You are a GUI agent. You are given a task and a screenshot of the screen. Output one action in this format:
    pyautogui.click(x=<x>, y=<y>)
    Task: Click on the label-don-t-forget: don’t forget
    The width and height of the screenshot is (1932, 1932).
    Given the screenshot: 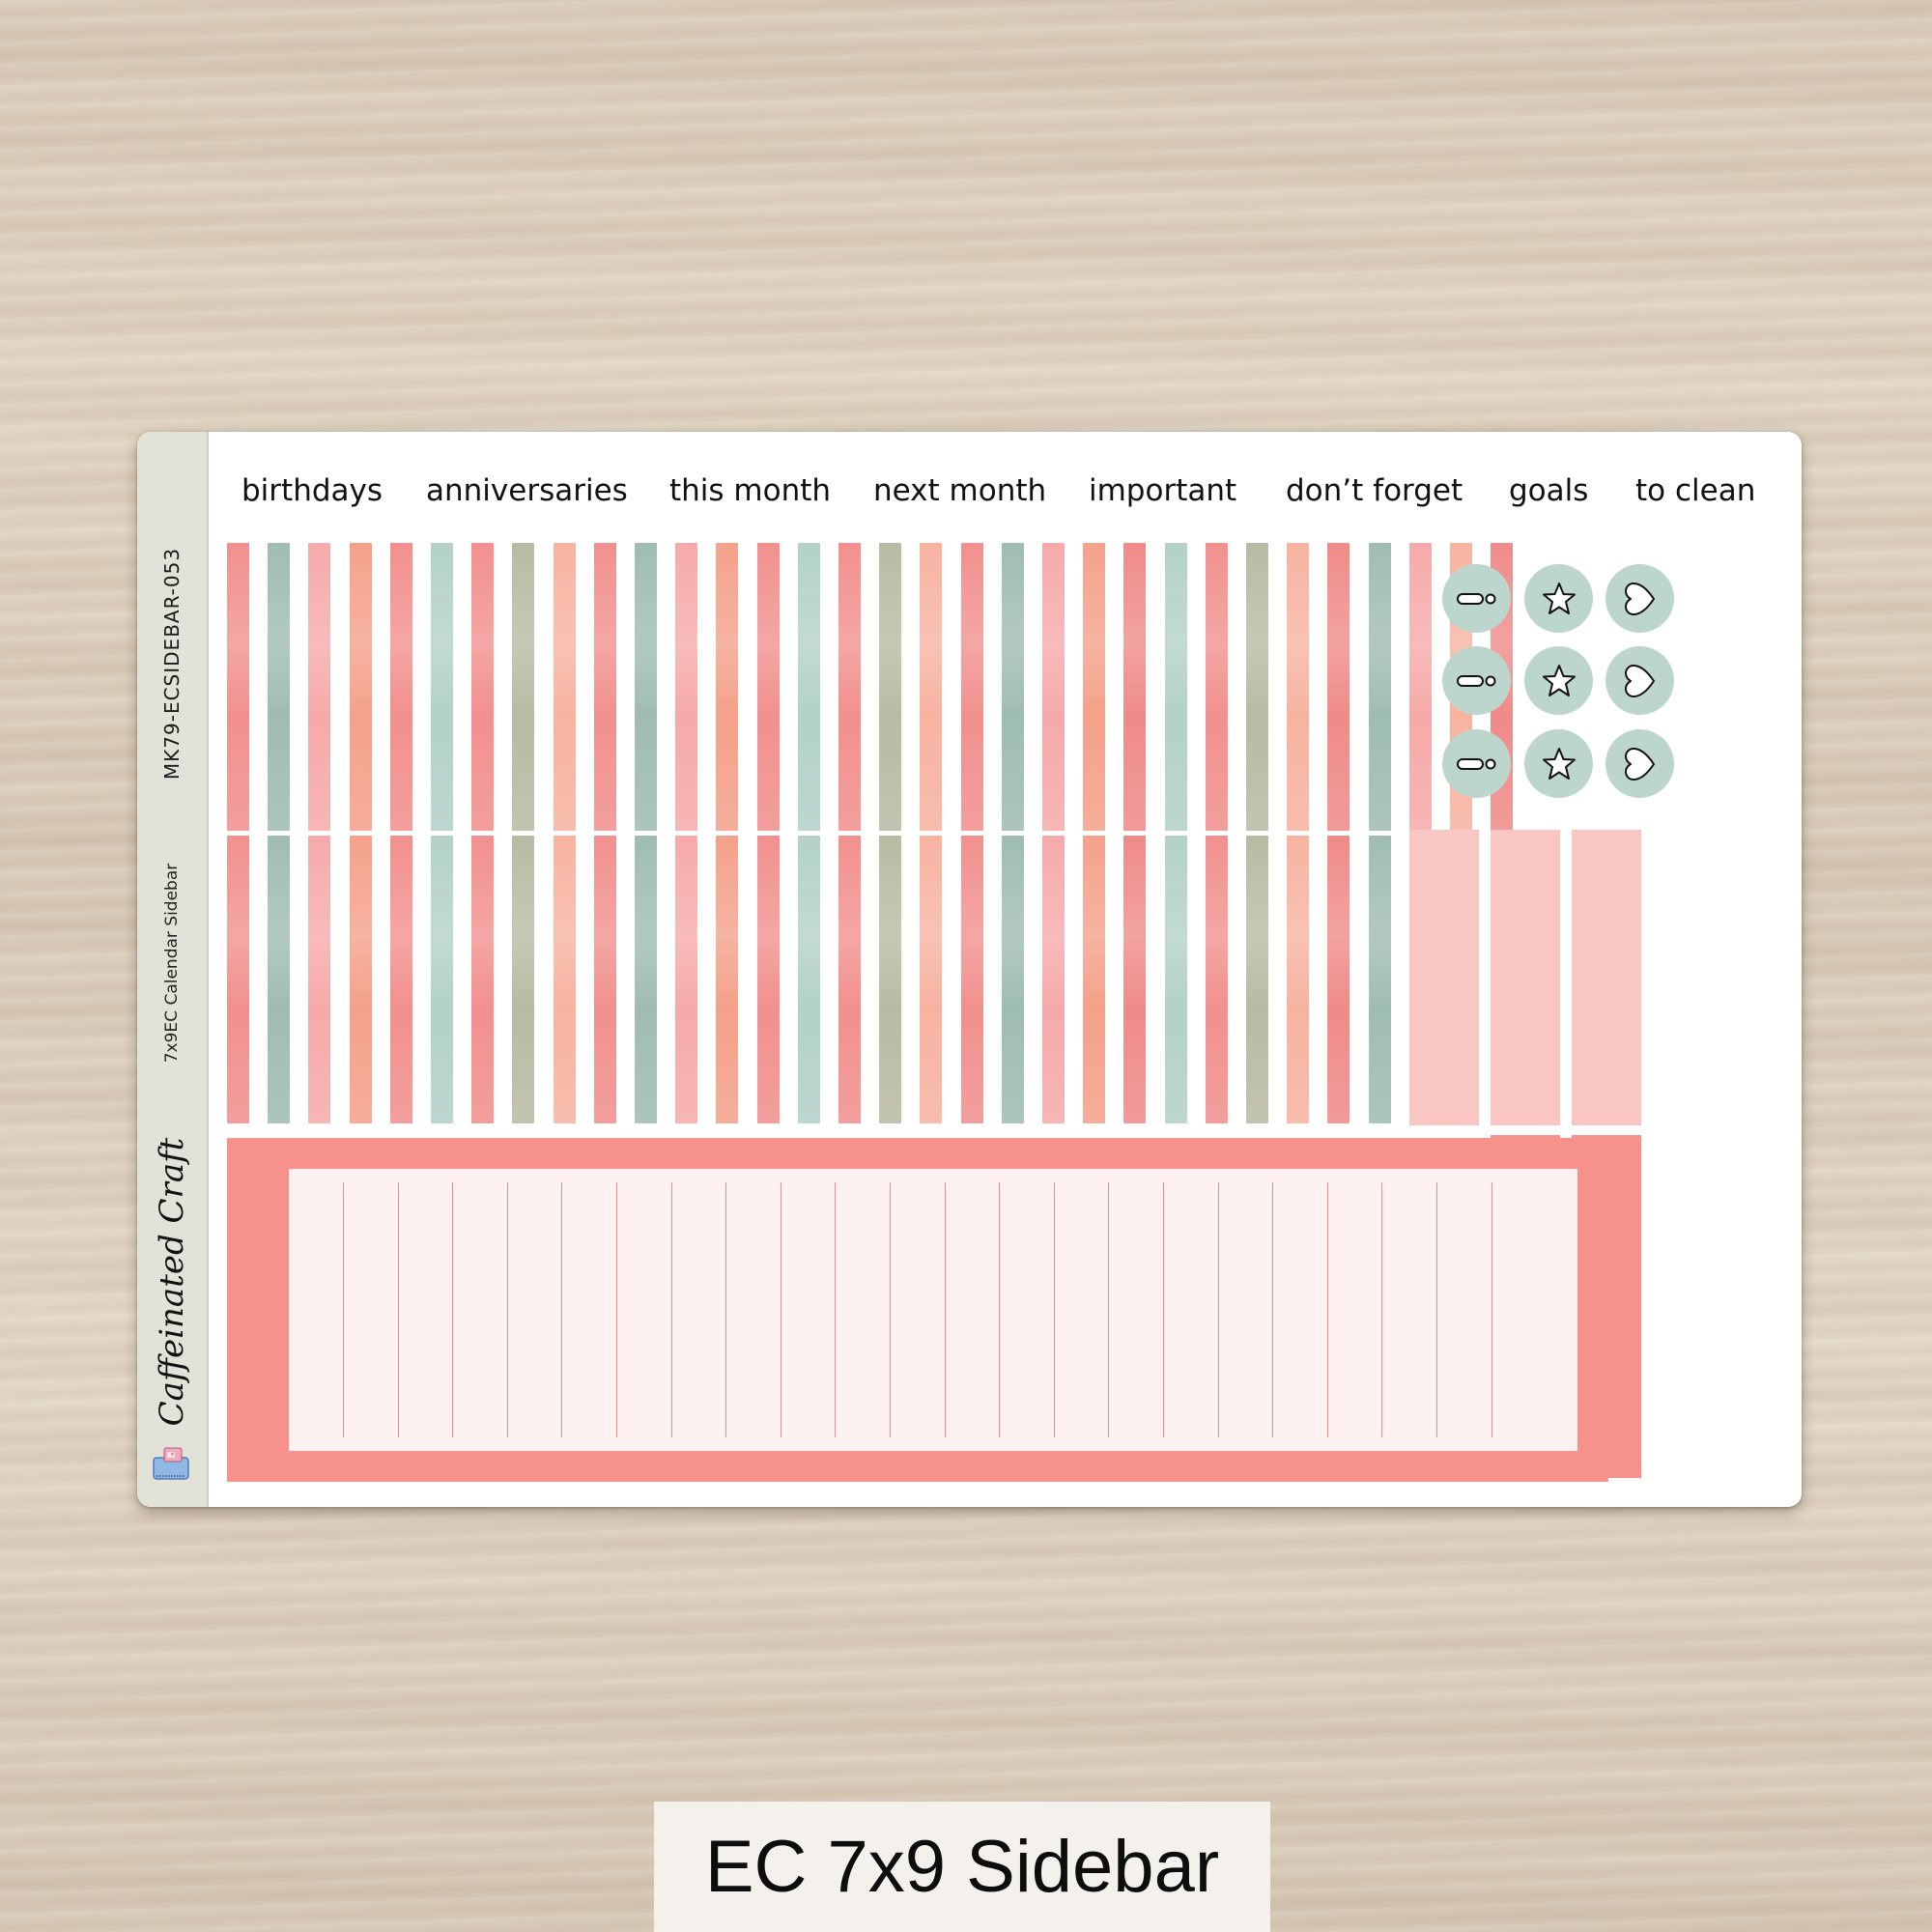 What is the action you would take?
    pyautogui.click(x=1374, y=490)
    